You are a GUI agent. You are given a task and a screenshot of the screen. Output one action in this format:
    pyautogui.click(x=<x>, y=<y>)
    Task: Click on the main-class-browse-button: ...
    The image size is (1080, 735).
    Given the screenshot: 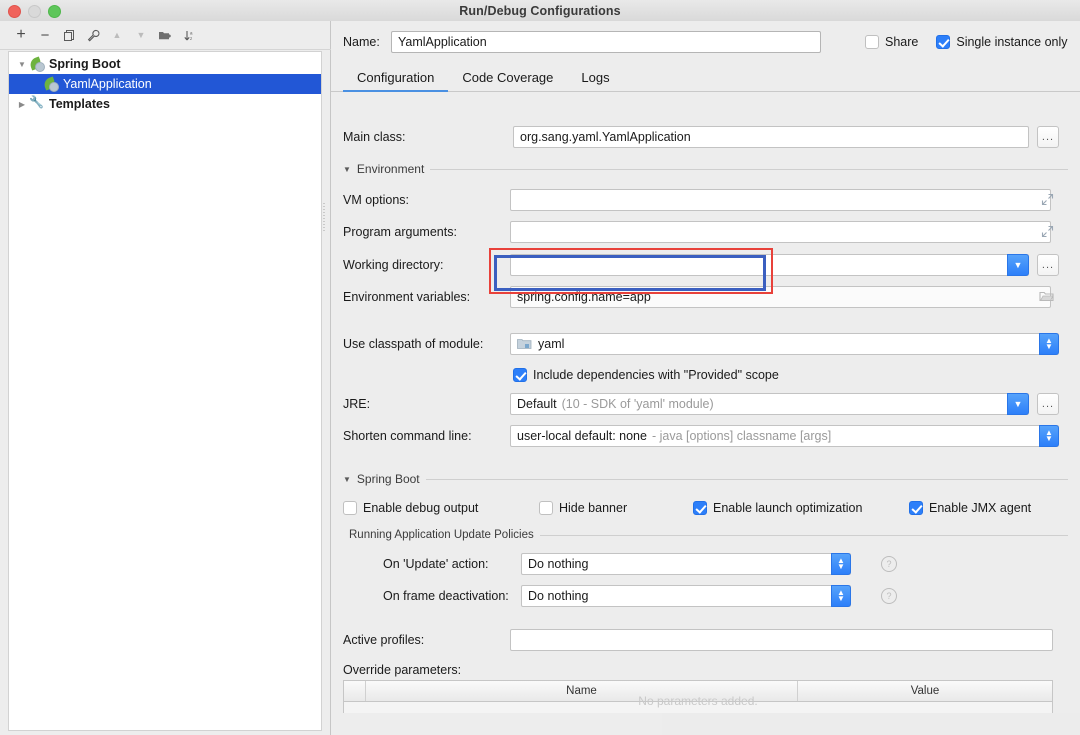 What is the action you would take?
    pyautogui.click(x=1048, y=137)
    